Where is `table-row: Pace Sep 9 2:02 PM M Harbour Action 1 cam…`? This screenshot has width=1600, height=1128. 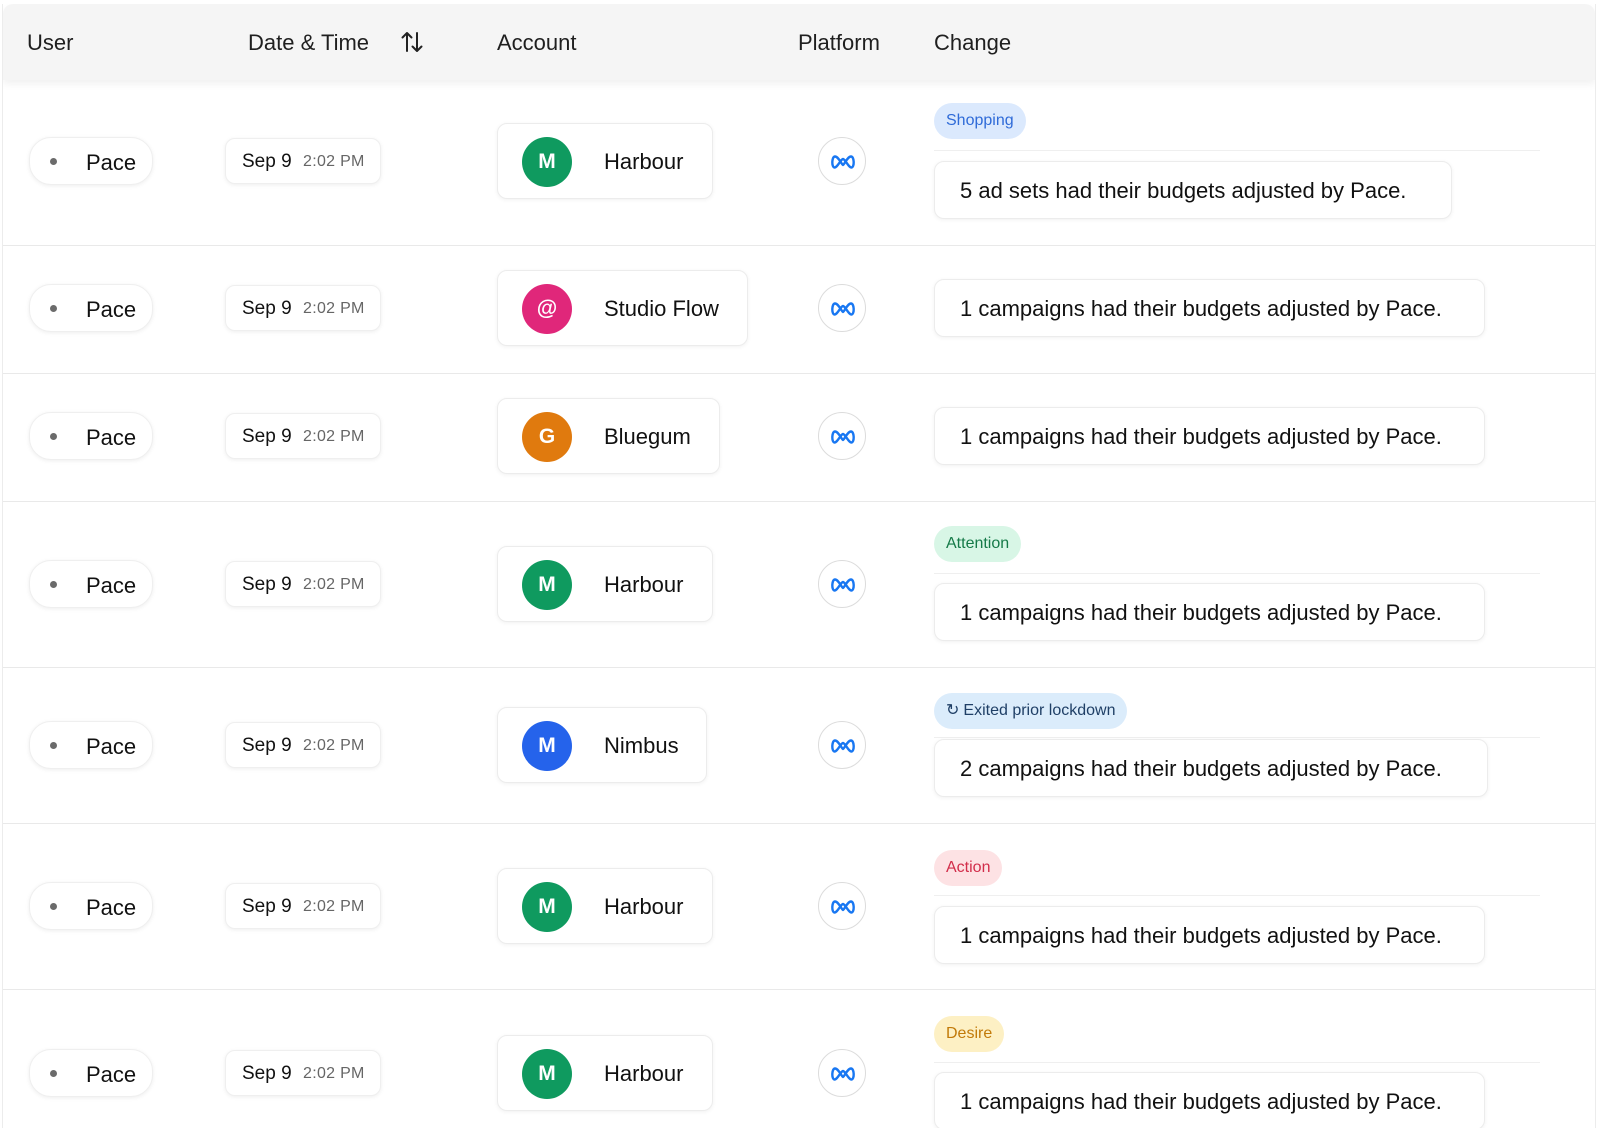
table-row: Pace Sep 9 2:02 PM M Harbour Action 1 cam… is located at coordinates (799, 907).